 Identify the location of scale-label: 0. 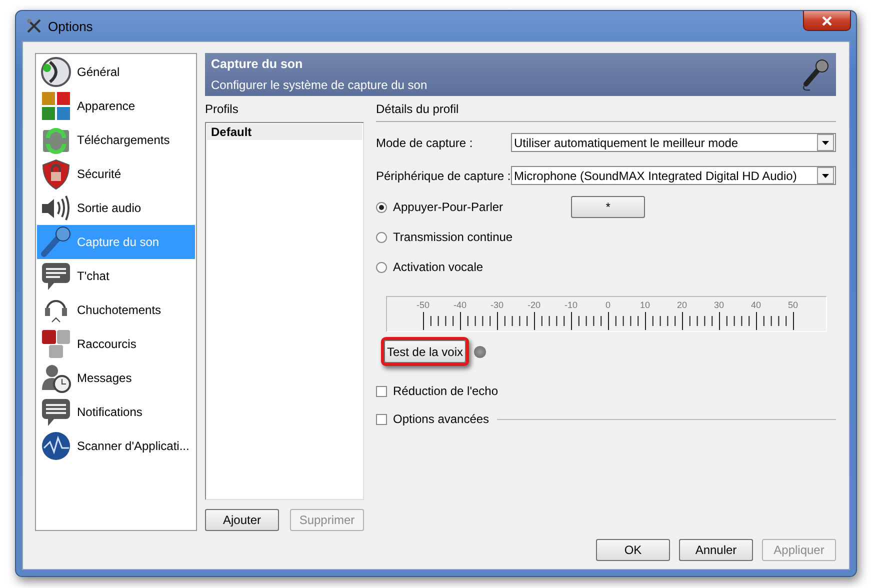
(608, 305).